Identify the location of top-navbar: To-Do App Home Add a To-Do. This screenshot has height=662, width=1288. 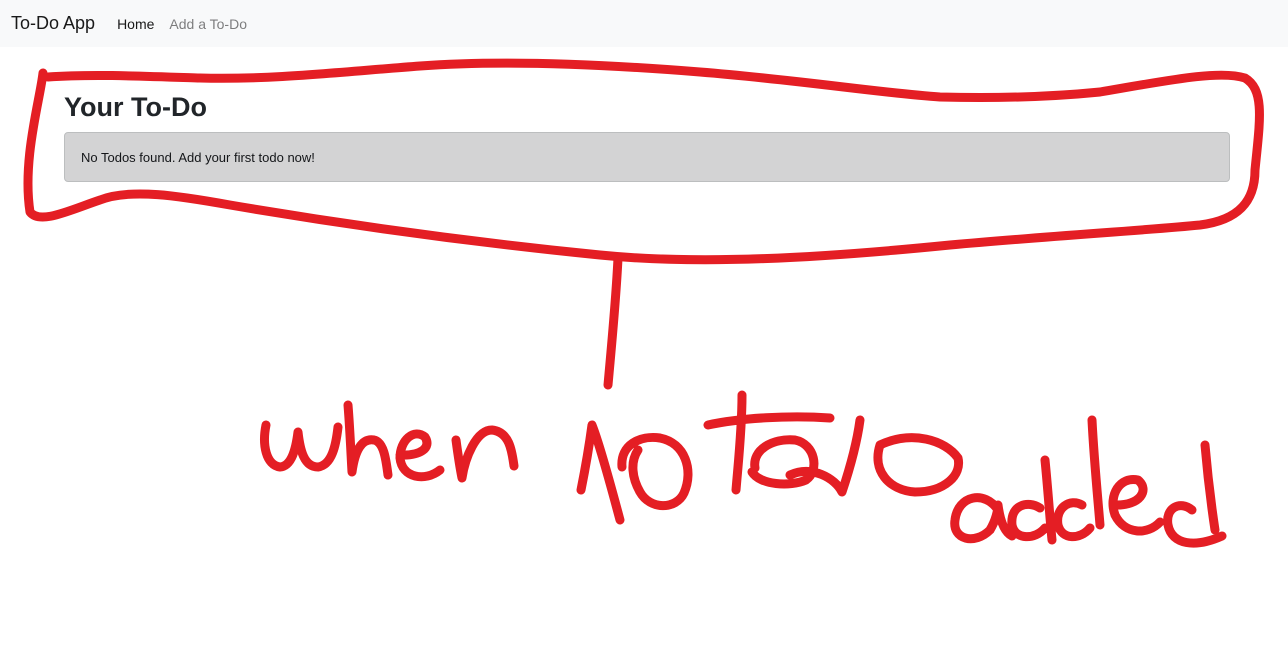
(644, 23).